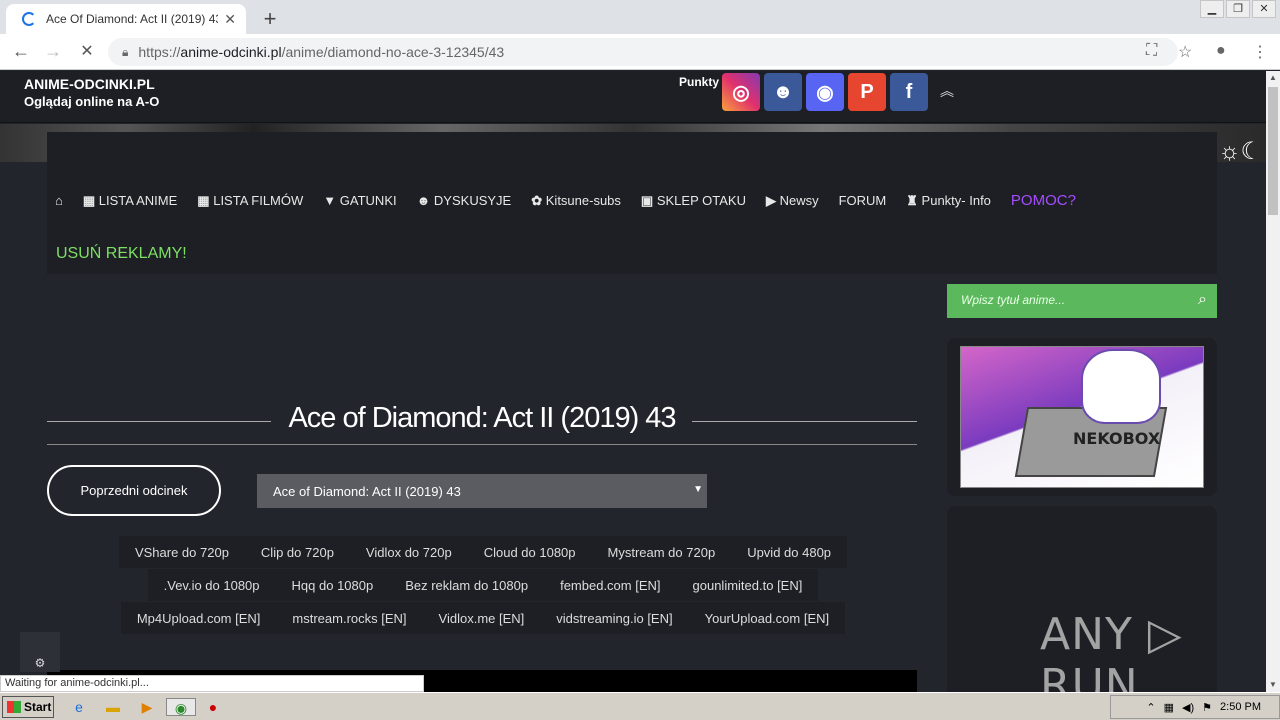 The image size is (1280, 720). I want to click on site-brand: ANIME-ODCINKI.PL Oglądaj online na A-O, so click(91, 93).